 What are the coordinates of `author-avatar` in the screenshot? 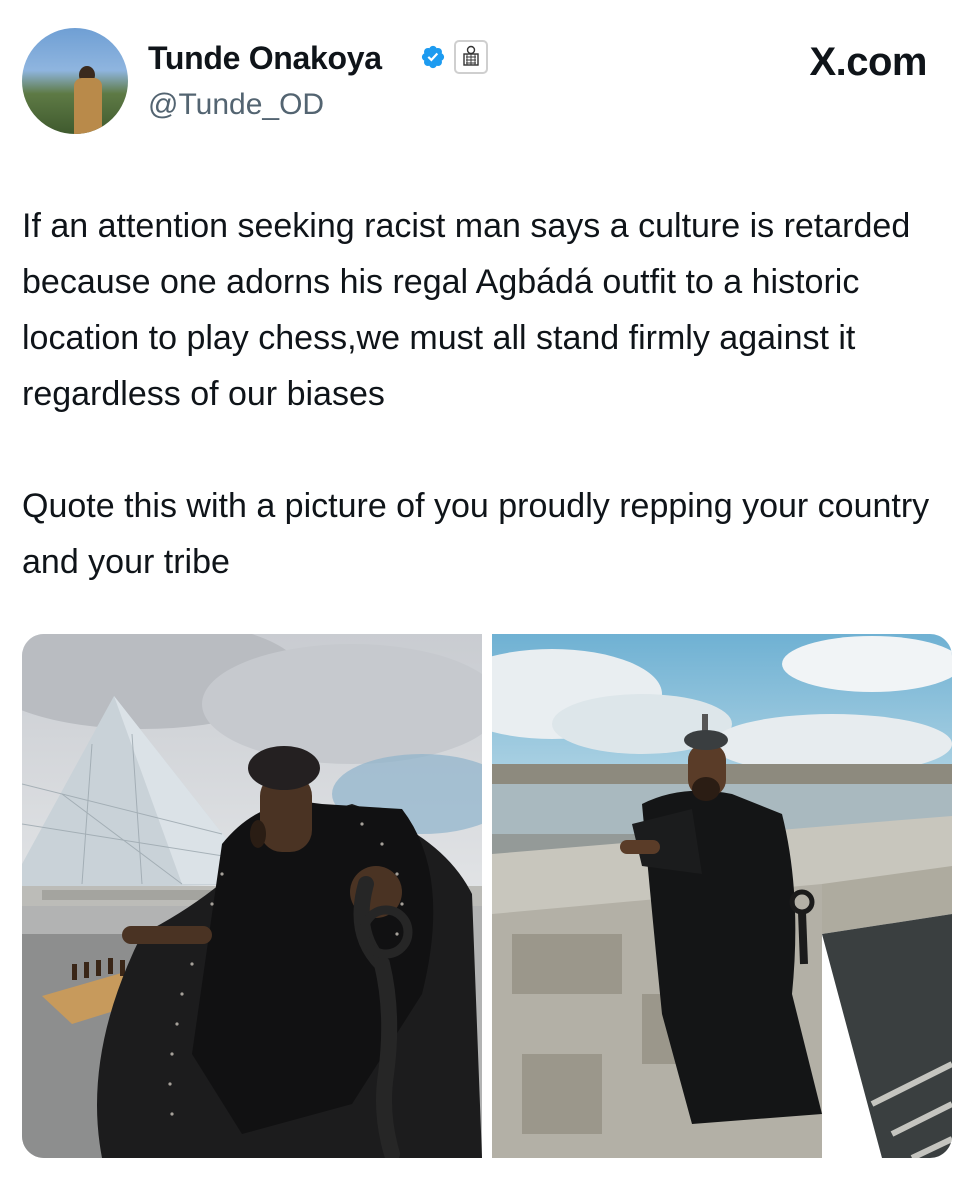 It's located at (75, 81).